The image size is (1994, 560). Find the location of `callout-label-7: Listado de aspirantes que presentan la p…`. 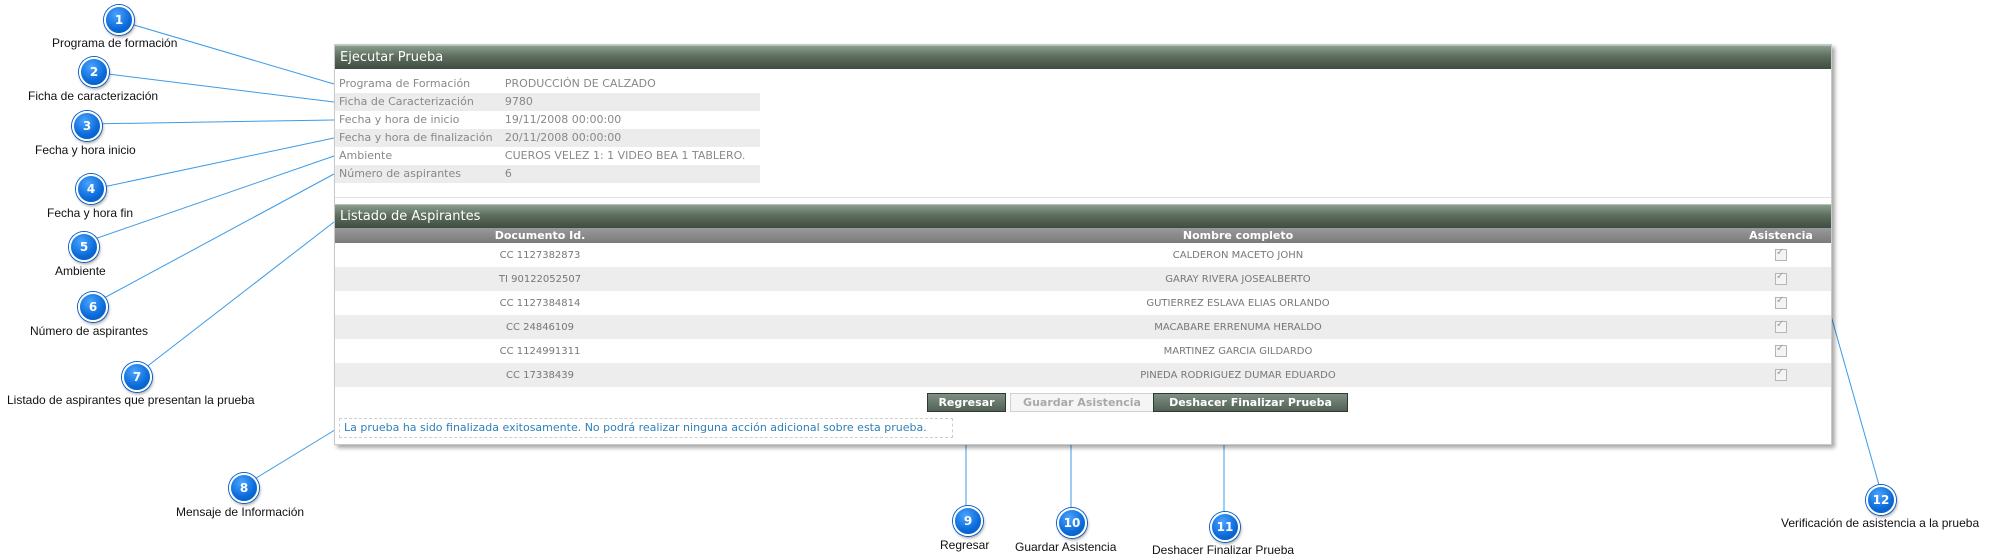

callout-label-7: Listado de aspirantes que presentan la p… is located at coordinates (131, 400).